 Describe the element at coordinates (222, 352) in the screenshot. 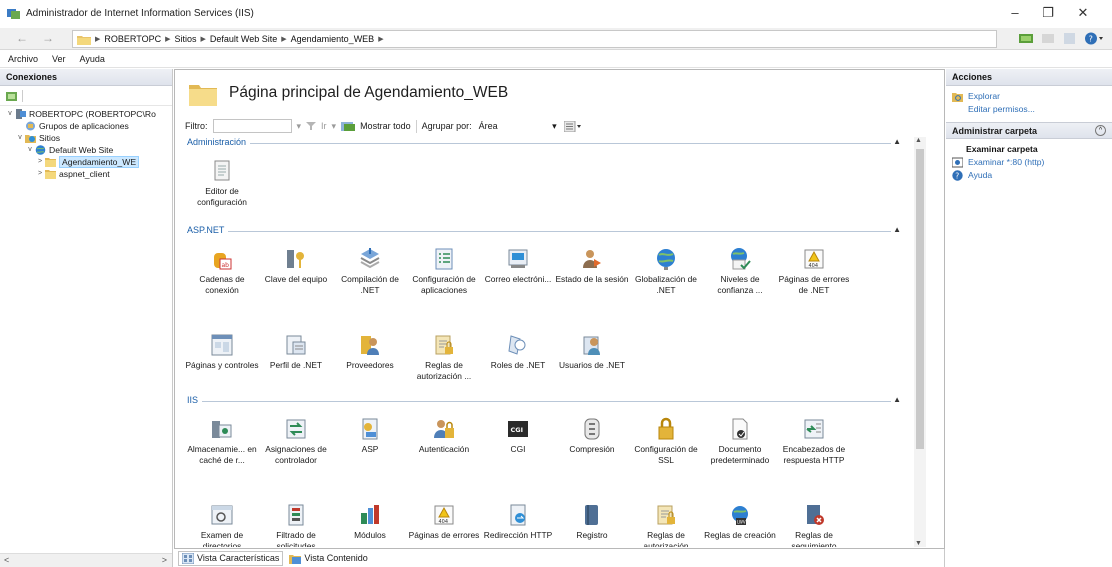

I see `feature-item: Páginas y controles` at that location.